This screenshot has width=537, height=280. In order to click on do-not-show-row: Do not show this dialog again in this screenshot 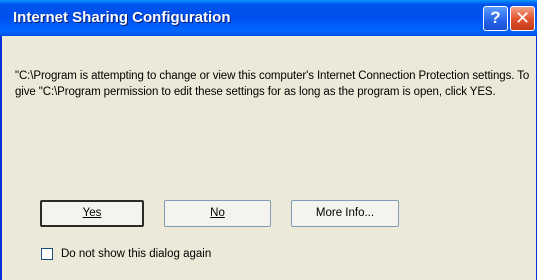, I will do `click(126, 254)`.